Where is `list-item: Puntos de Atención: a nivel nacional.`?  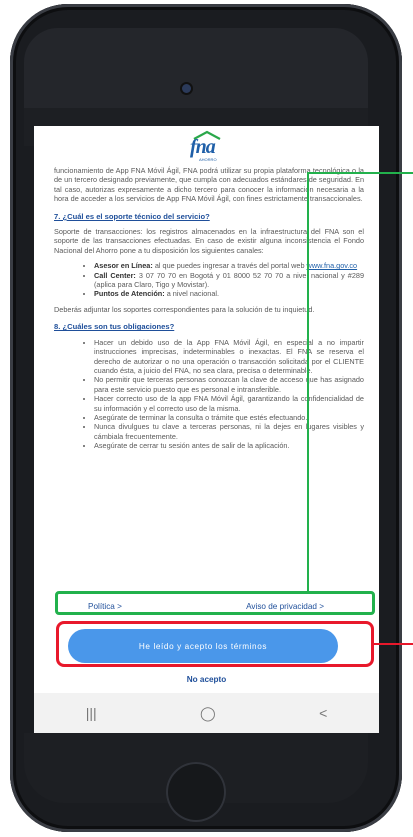 list-item: Puntos de Atención: a nivel nacional. is located at coordinates (229, 293).